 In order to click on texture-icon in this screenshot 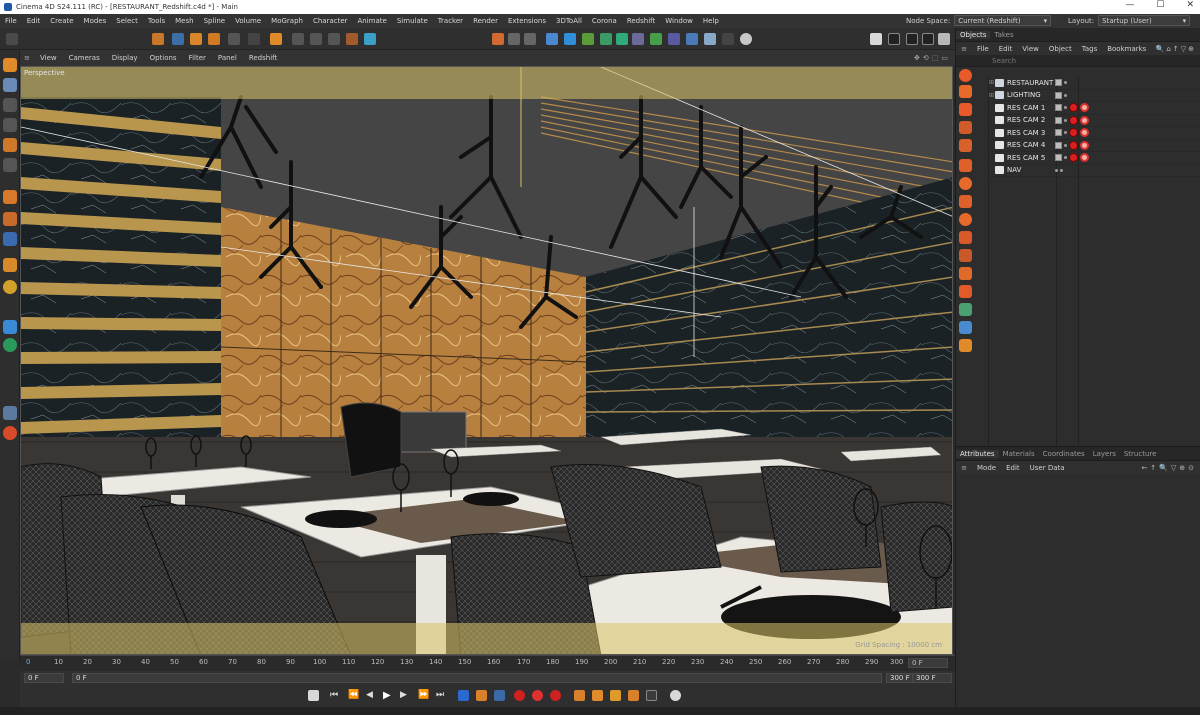, I will do `click(10, 105)`.